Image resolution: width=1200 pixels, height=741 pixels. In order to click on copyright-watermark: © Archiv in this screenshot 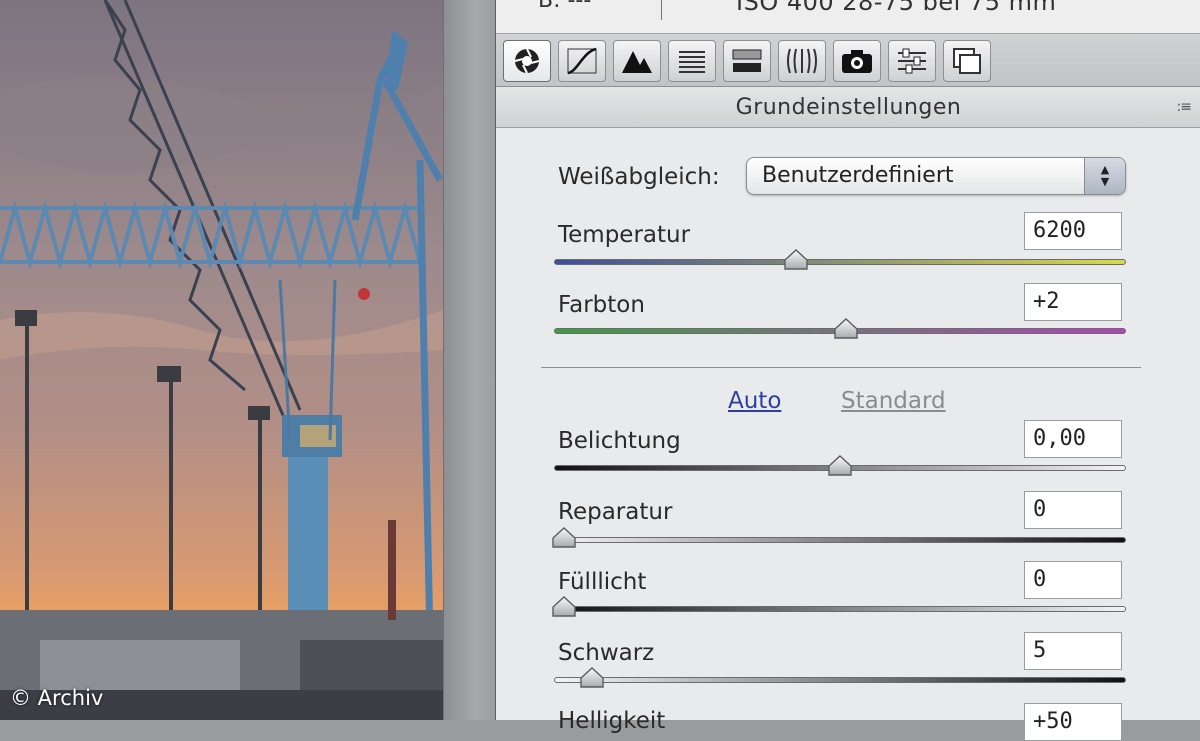, I will do `click(57, 698)`.